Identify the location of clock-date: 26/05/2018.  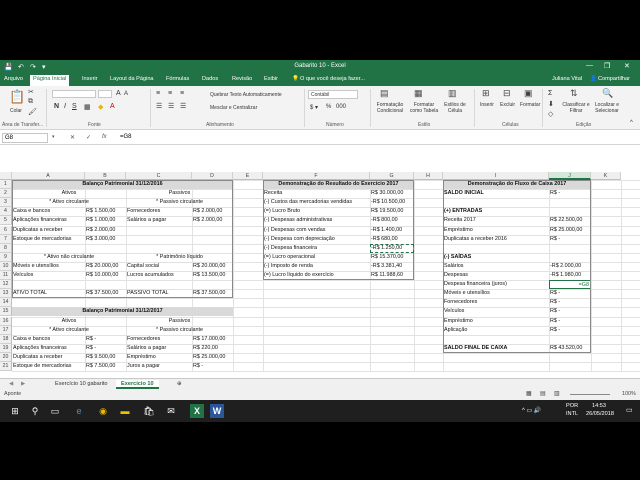
(600, 414).